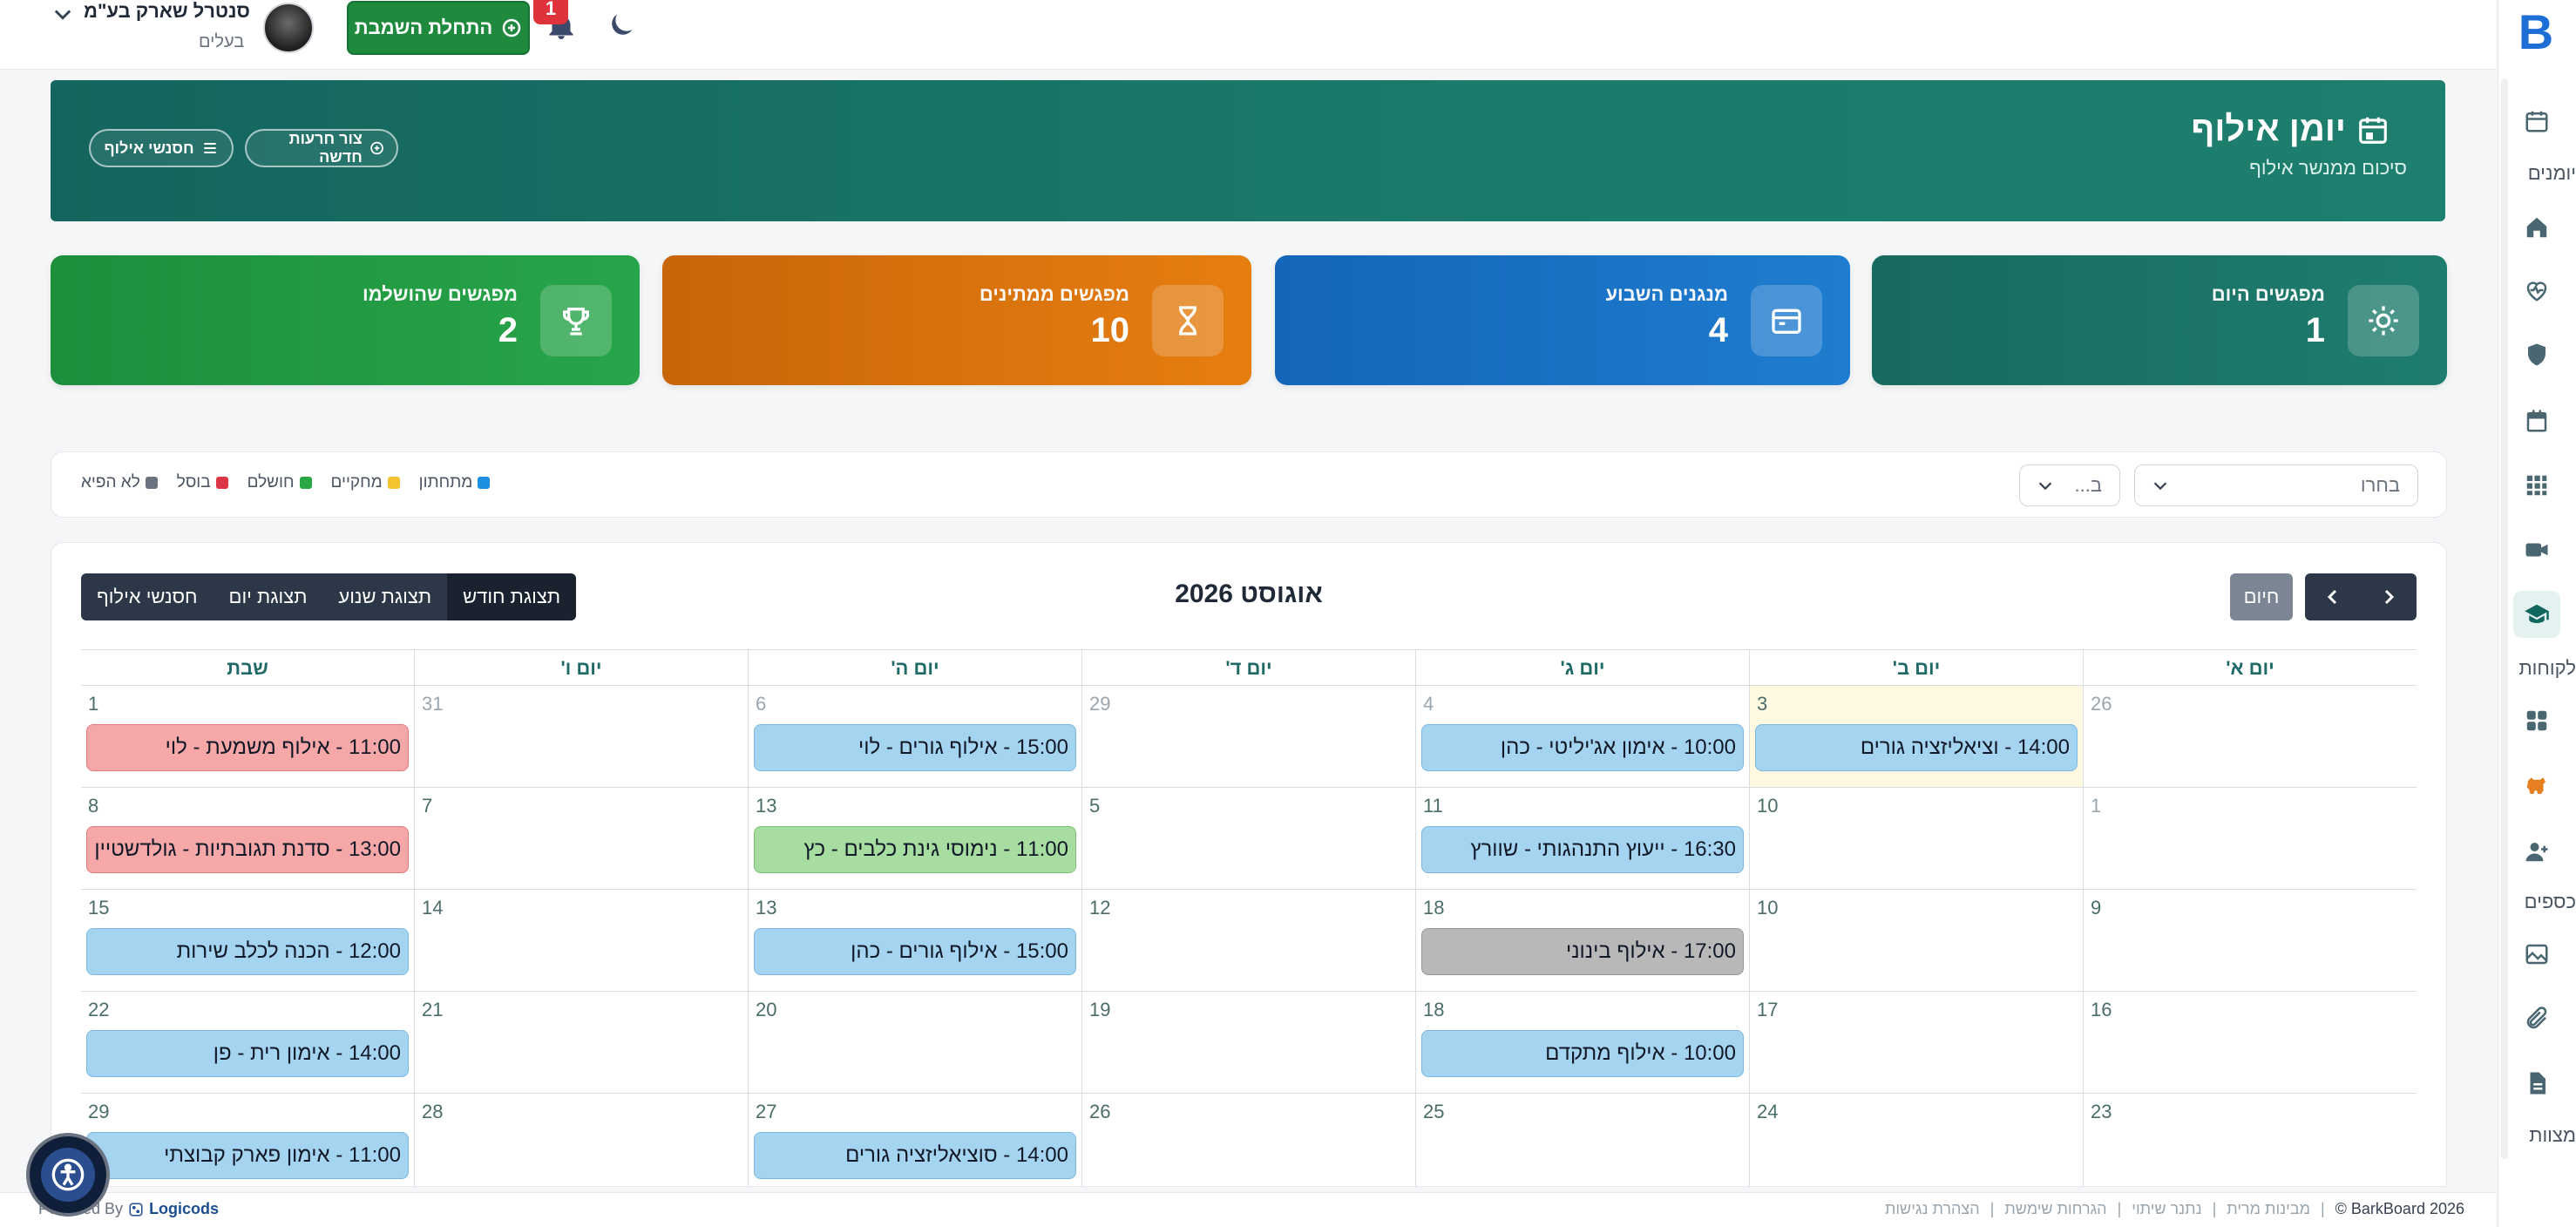 The image size is (2576, 1227). Describe the element at coordinates (385, 596) in the screenshot. I see `tab-week-view: תצוגת שנוע` at that location.